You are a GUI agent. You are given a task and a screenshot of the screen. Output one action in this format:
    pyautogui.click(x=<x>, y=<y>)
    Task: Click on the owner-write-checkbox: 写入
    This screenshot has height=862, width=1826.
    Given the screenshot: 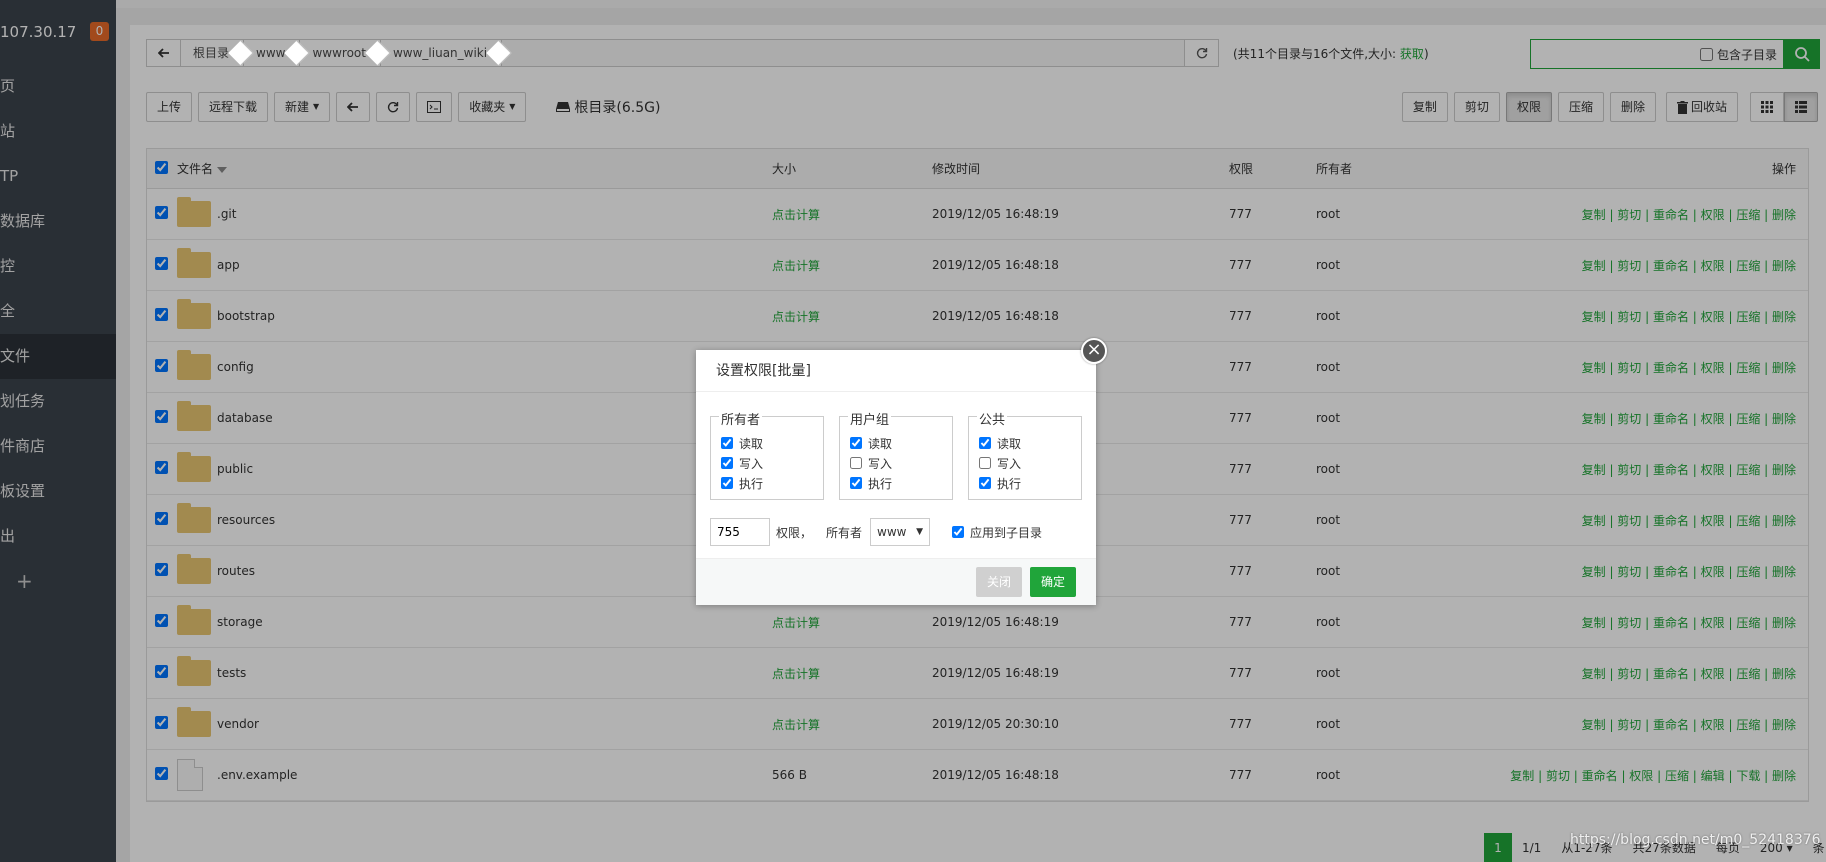 What is the action you would take?
    pyautogui.click(x=772, y=463)
    